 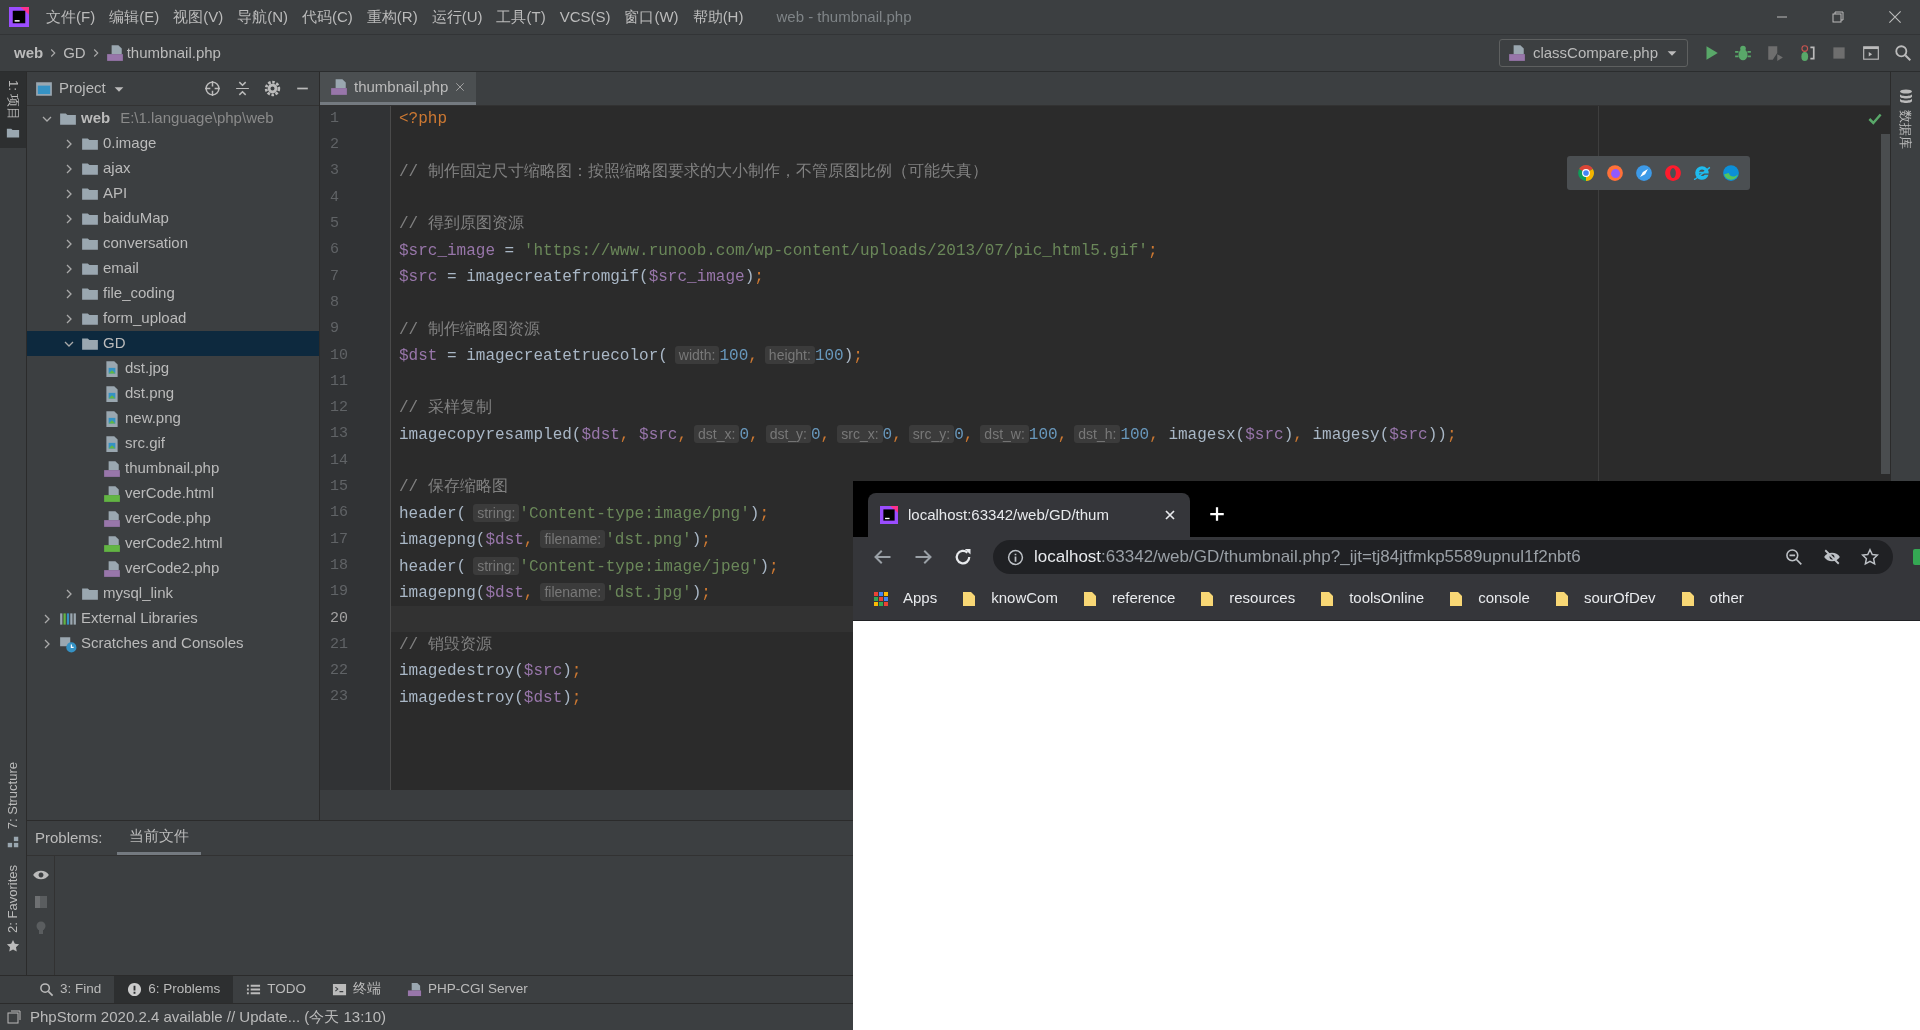 What do you see at coordinates (80, 88) in the screenshot?
I see `project-view-dropdown: Project` at bounding box center [80, 88].